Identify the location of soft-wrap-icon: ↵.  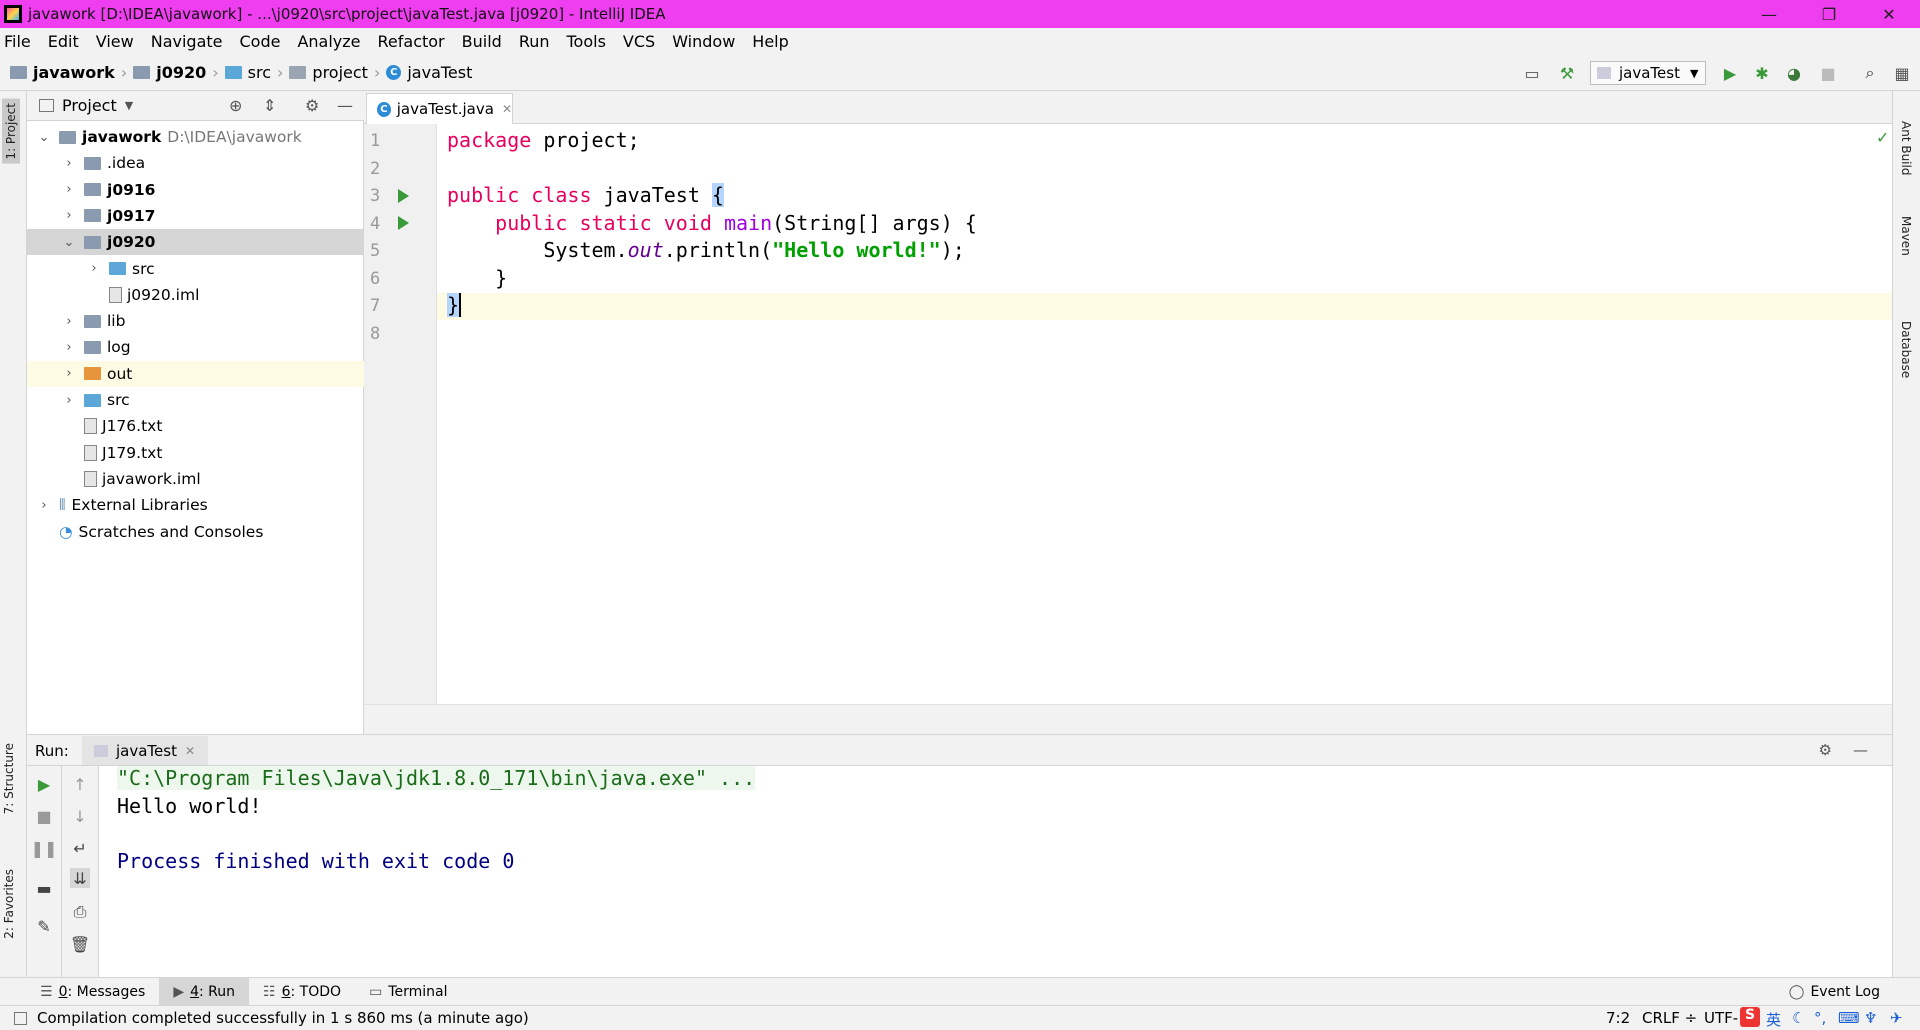
(80, 848).